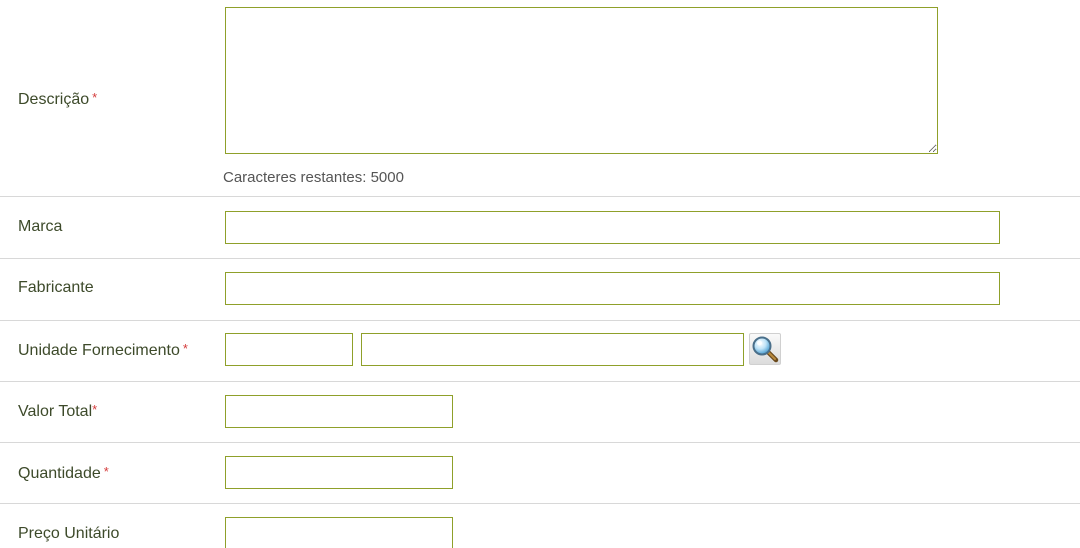 The width and height of the screenshot is (1080, 548). Describe the element at coordinates (295, 177) in the screenshot. I see `chars-remaining-label: Caracteres restantes:` at that location.